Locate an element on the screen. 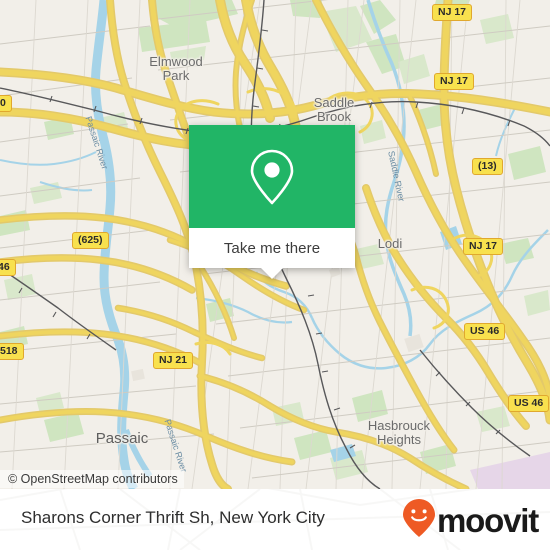  highway-shield: 518 is located at coordinates (12, 351).